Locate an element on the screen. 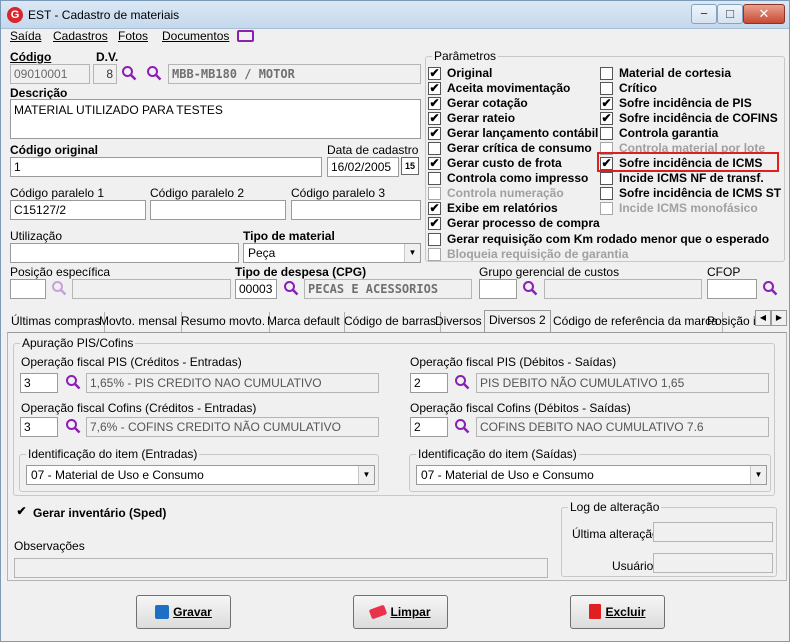 The width and height of the screenshot is (790, 642). left-checkbox-9: ✔ is located at coordinates (434, 208).